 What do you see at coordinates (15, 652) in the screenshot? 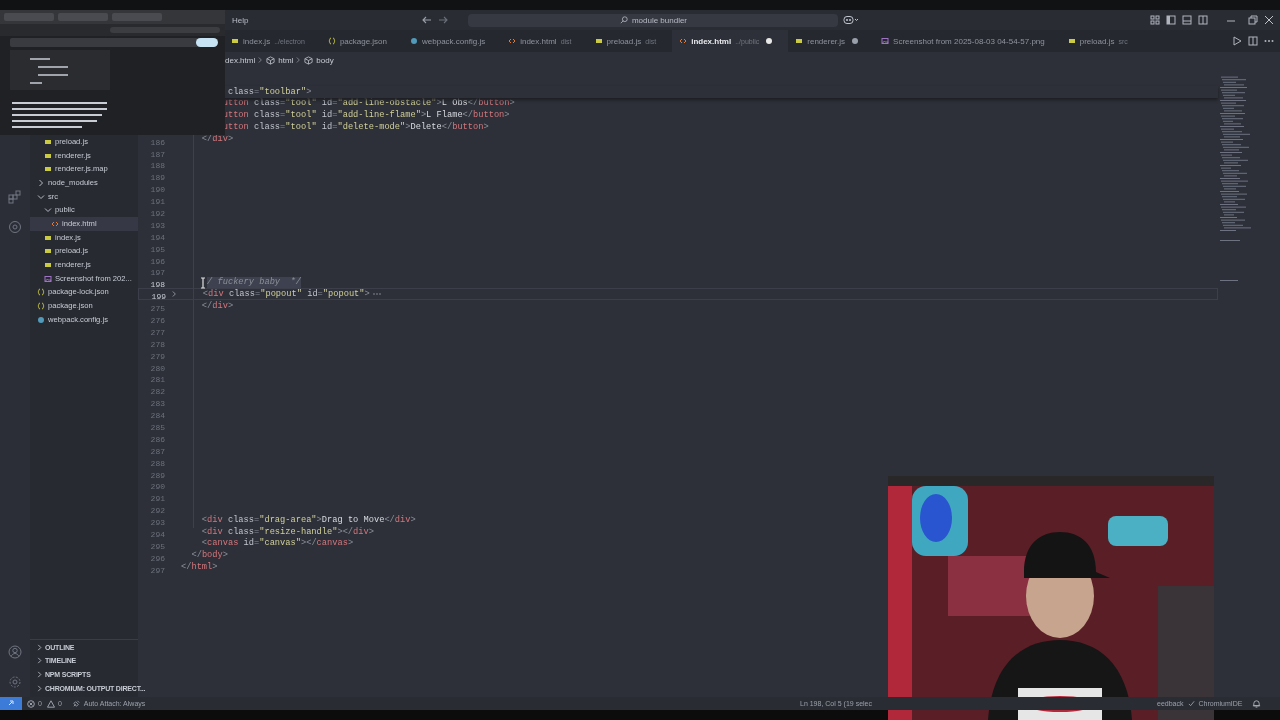
I see `account-icon` at bounding box center [15, 652].